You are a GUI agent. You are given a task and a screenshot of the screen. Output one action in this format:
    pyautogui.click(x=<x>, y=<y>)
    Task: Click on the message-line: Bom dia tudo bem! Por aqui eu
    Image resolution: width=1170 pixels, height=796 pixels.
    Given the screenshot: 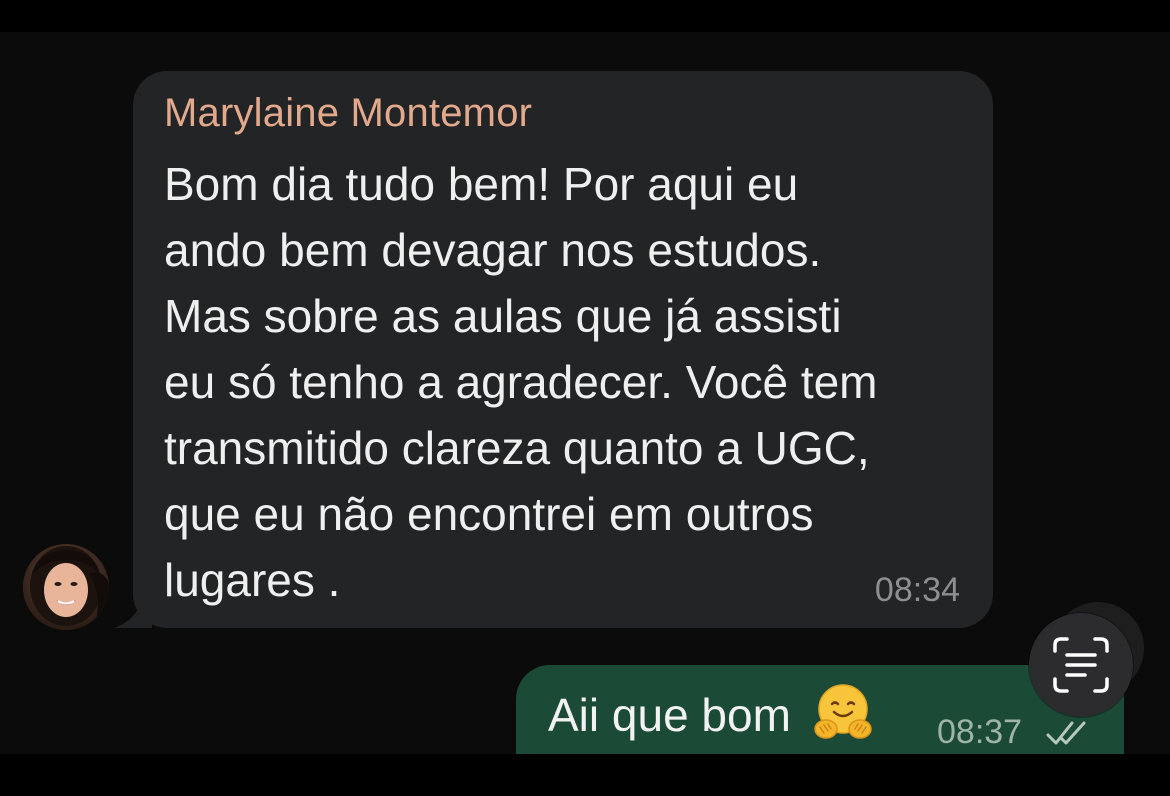 What is the action you would take?
    pyautogui.click(x=481, y=184)
    